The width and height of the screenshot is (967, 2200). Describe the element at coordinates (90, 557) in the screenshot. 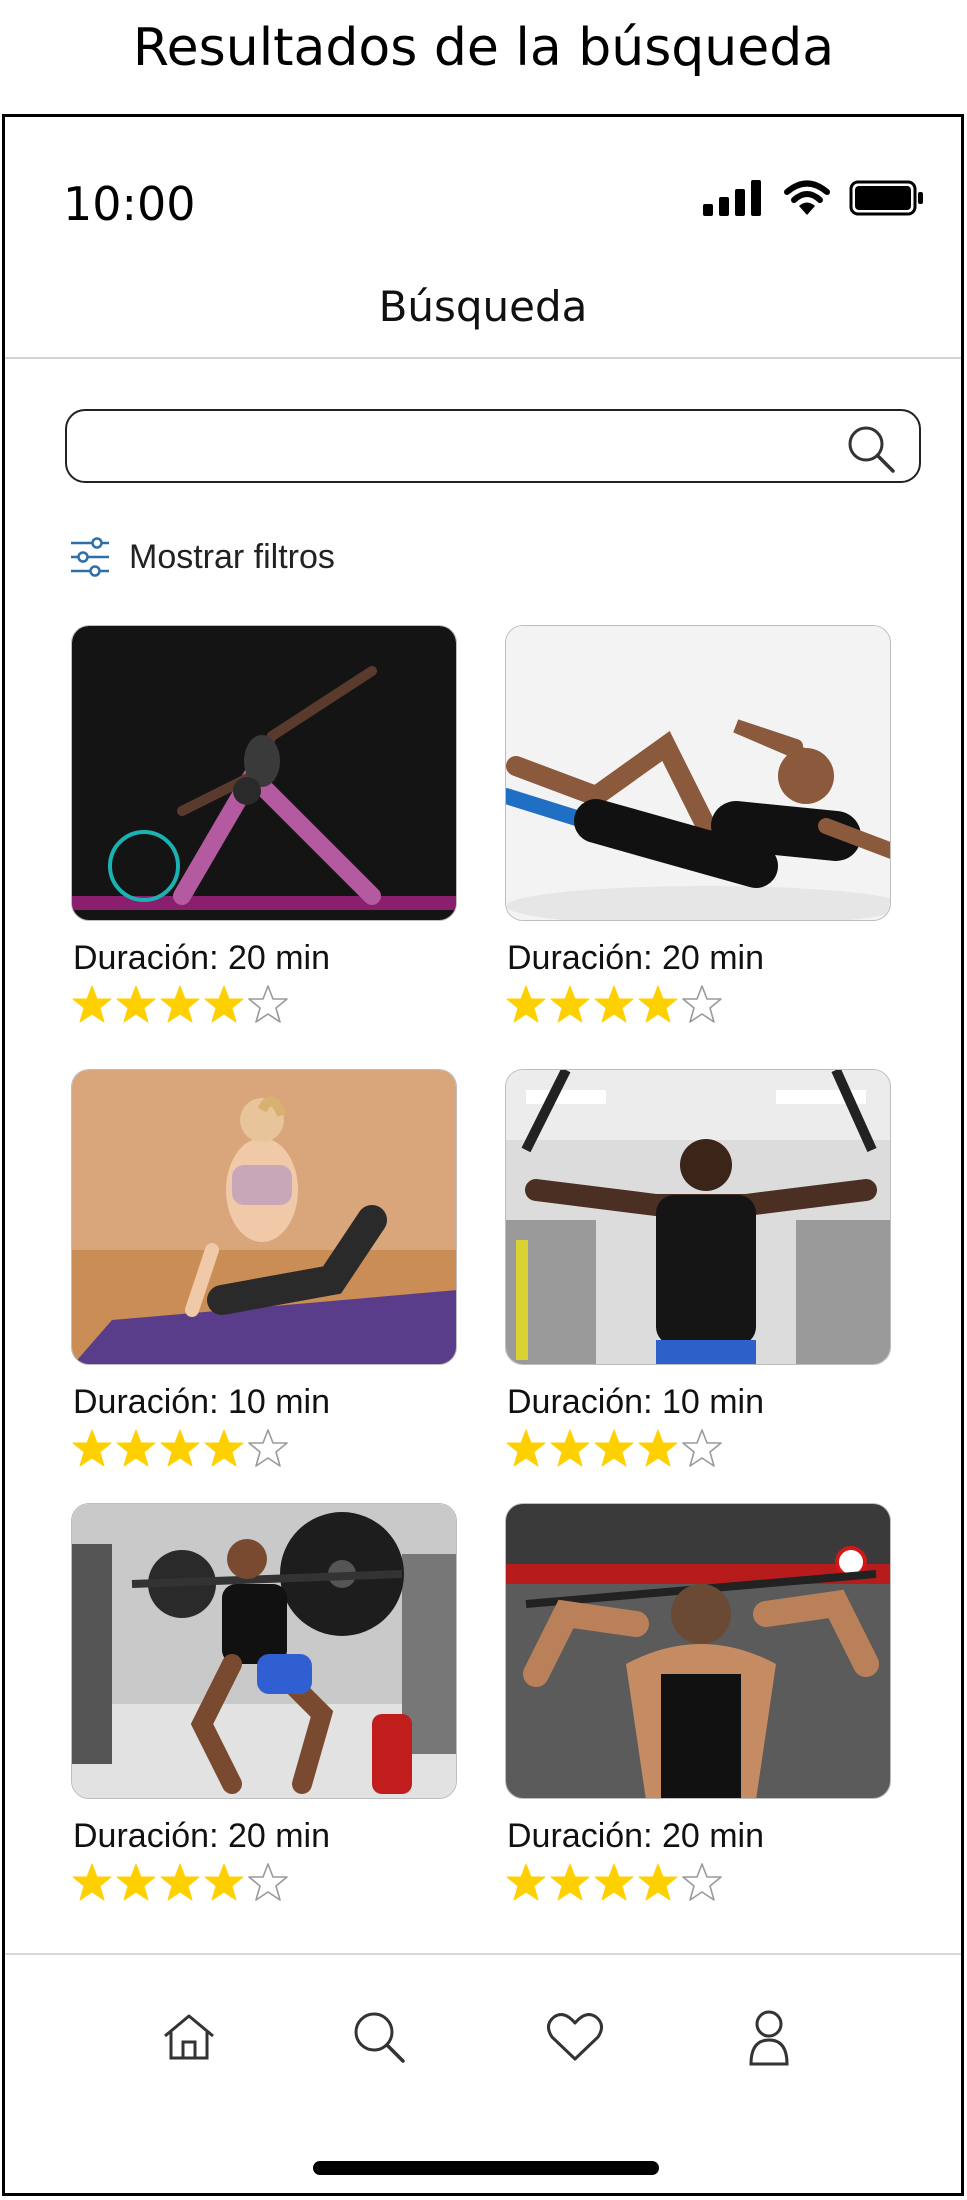

I see `sliders-icon` at that location.